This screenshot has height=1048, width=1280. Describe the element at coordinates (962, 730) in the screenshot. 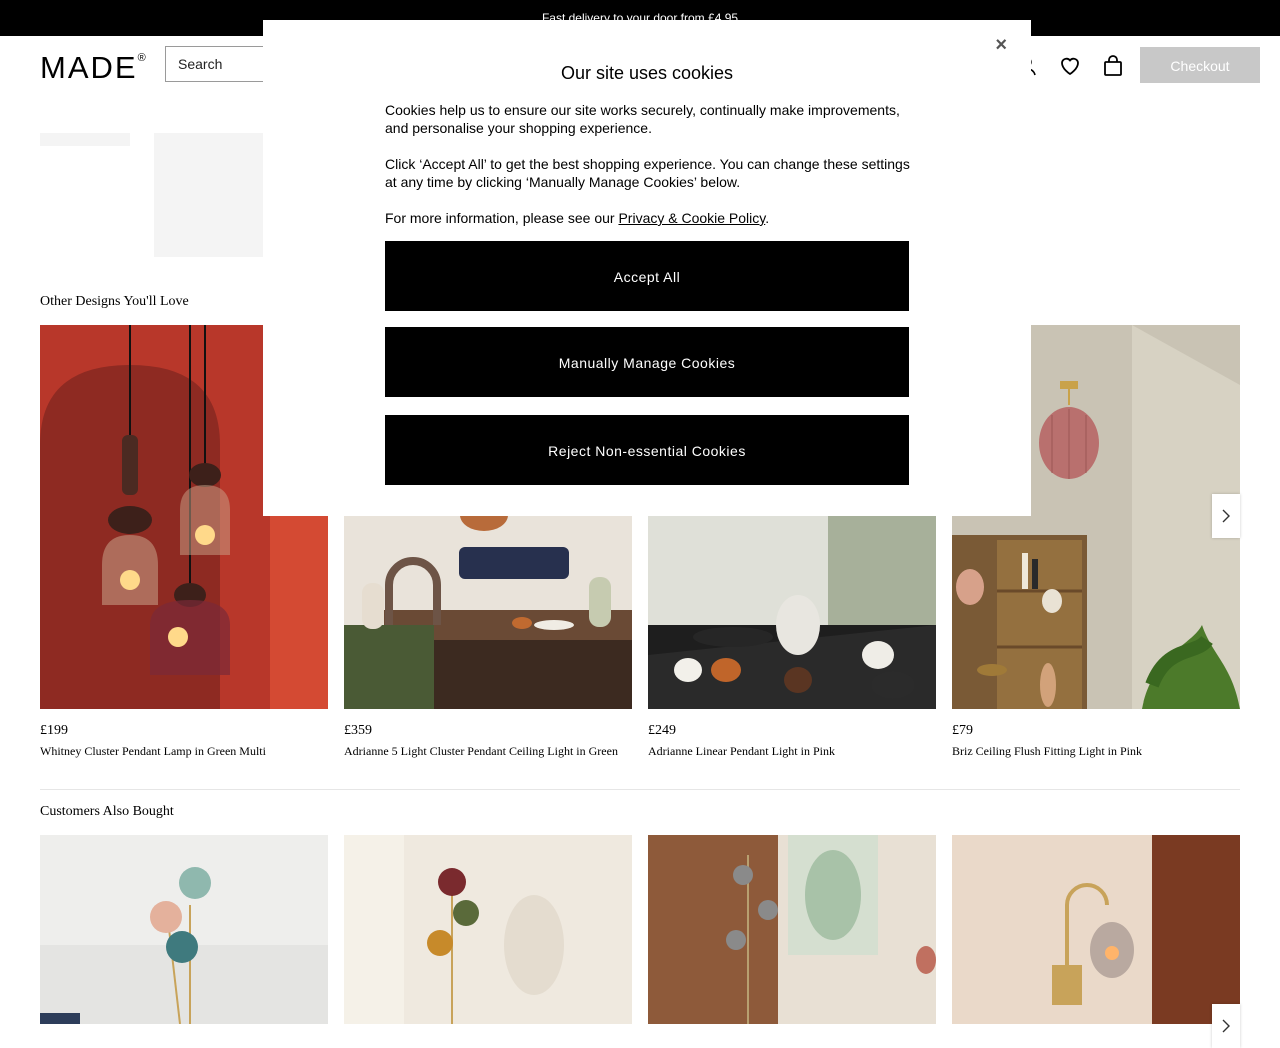

I see `product-price: £79` at that location.